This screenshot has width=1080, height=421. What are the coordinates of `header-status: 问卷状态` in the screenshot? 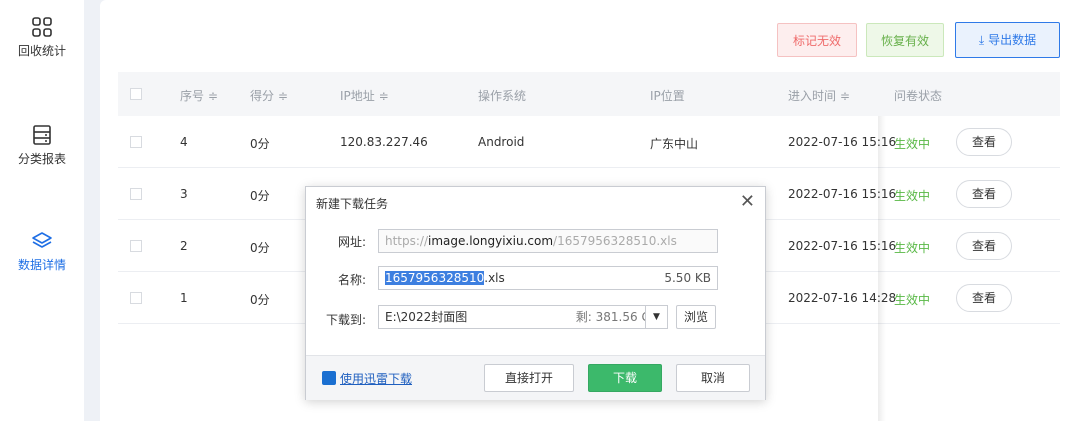 It's located at (918, 96).